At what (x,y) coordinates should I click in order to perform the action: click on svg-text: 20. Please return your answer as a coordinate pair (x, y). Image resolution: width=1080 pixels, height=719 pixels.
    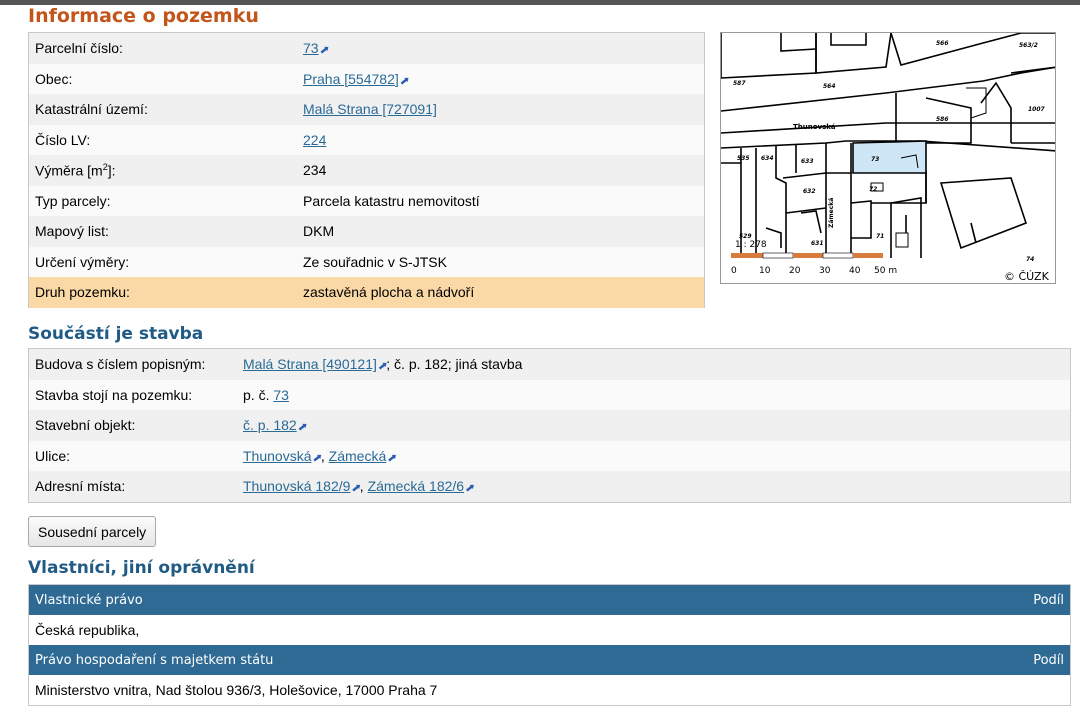
    Looking at the image, I should click on (795, 271).